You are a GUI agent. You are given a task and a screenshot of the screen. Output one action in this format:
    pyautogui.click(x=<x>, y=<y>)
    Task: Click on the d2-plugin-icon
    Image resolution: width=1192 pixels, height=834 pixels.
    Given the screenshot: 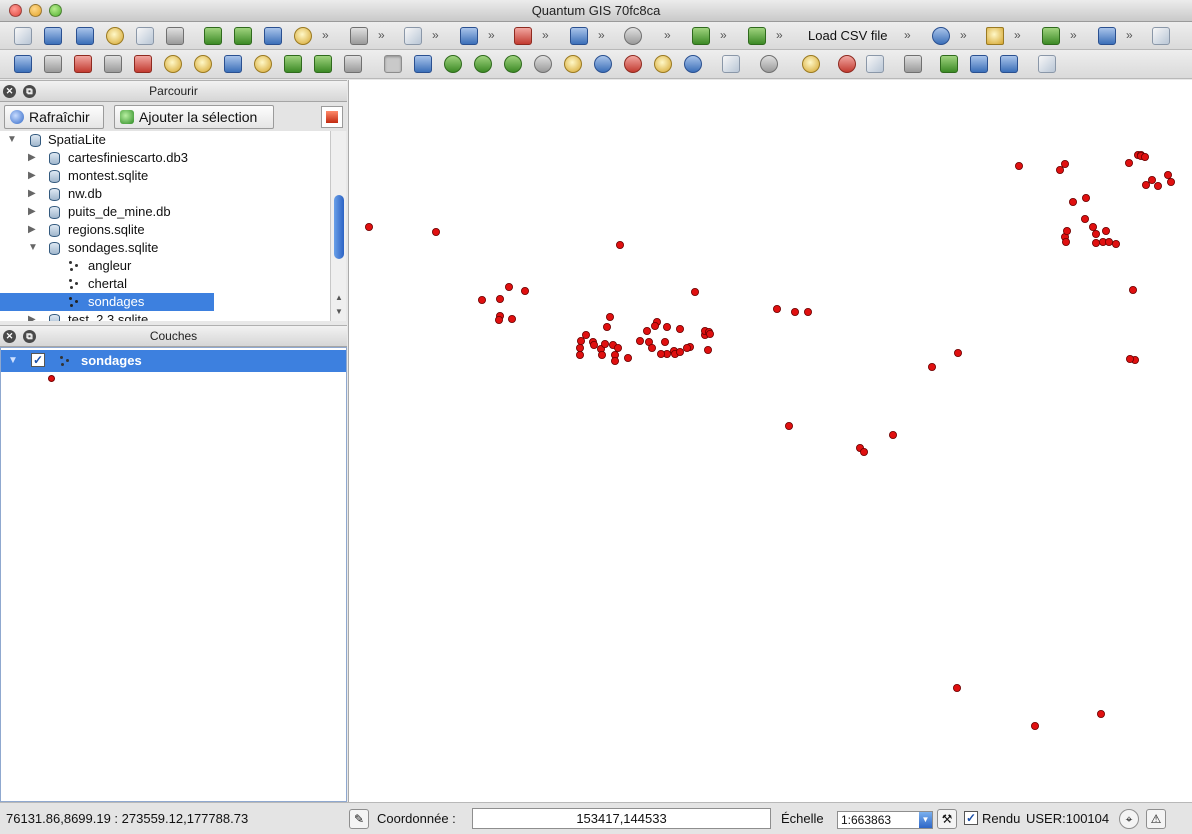 What is the action you would take?
    pyautogui.click(x=995, y=36)
    